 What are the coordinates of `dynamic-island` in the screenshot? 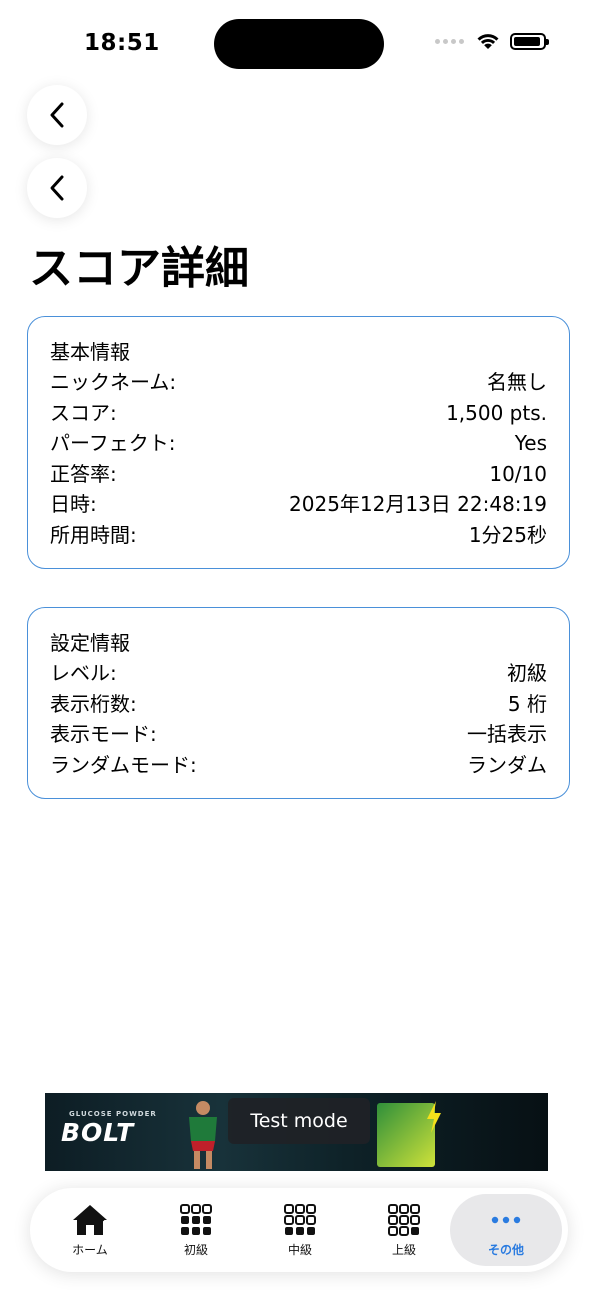 It's located at (299, 44).